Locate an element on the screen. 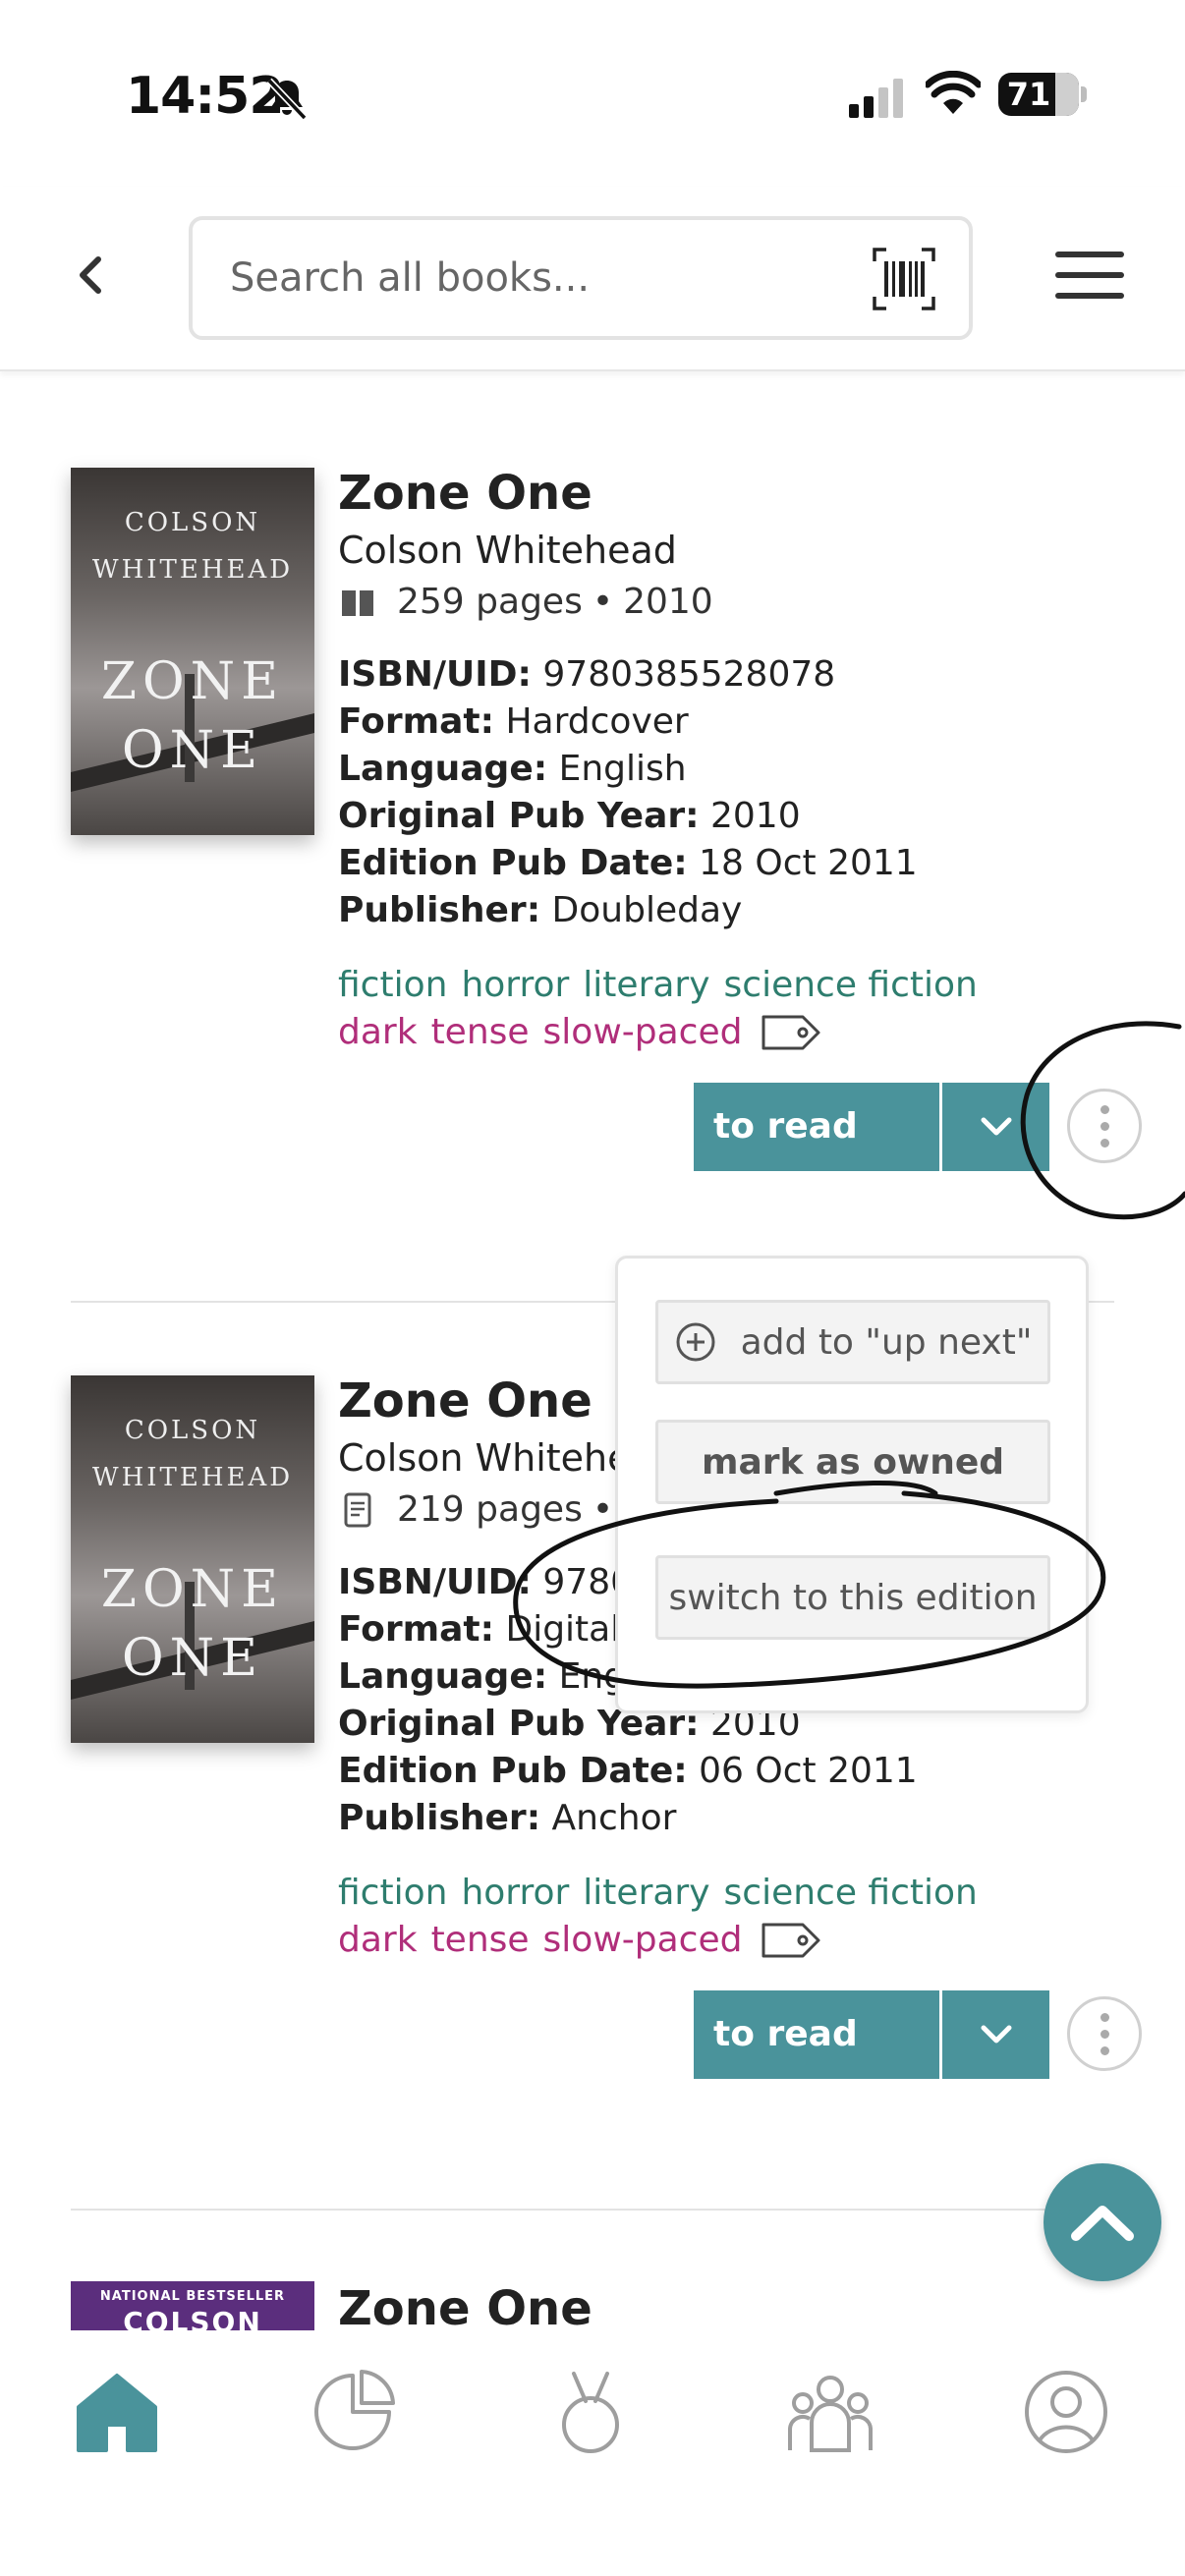 The height and width of the screenshot is (2576, 1185). battery-indicator: 71 is located at coordinates (1038, 94).